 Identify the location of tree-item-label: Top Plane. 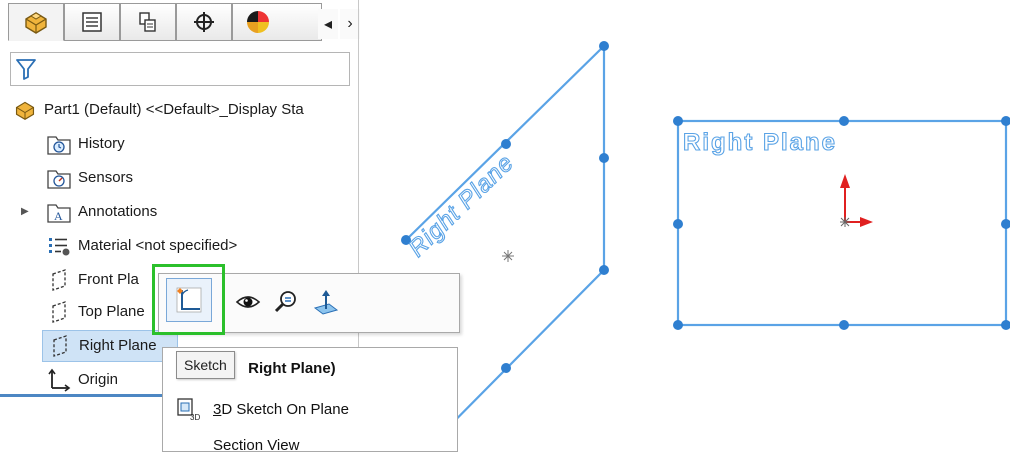
(111, 311).